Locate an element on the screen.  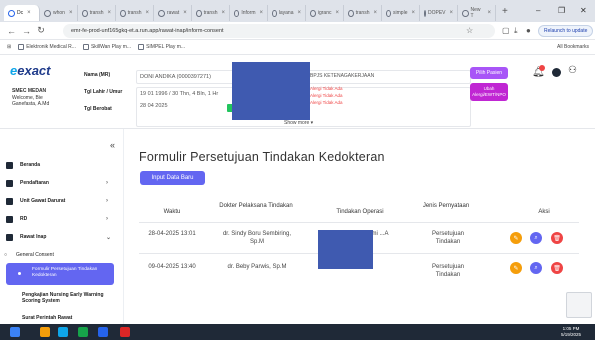
browser-tab: rawat × is located at coordinates (173, 13).